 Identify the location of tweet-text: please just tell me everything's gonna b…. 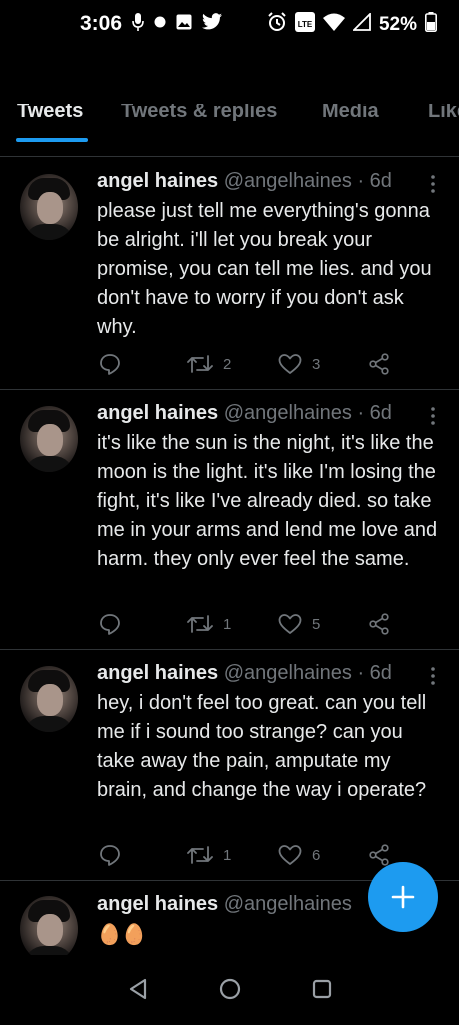
(264, 269).